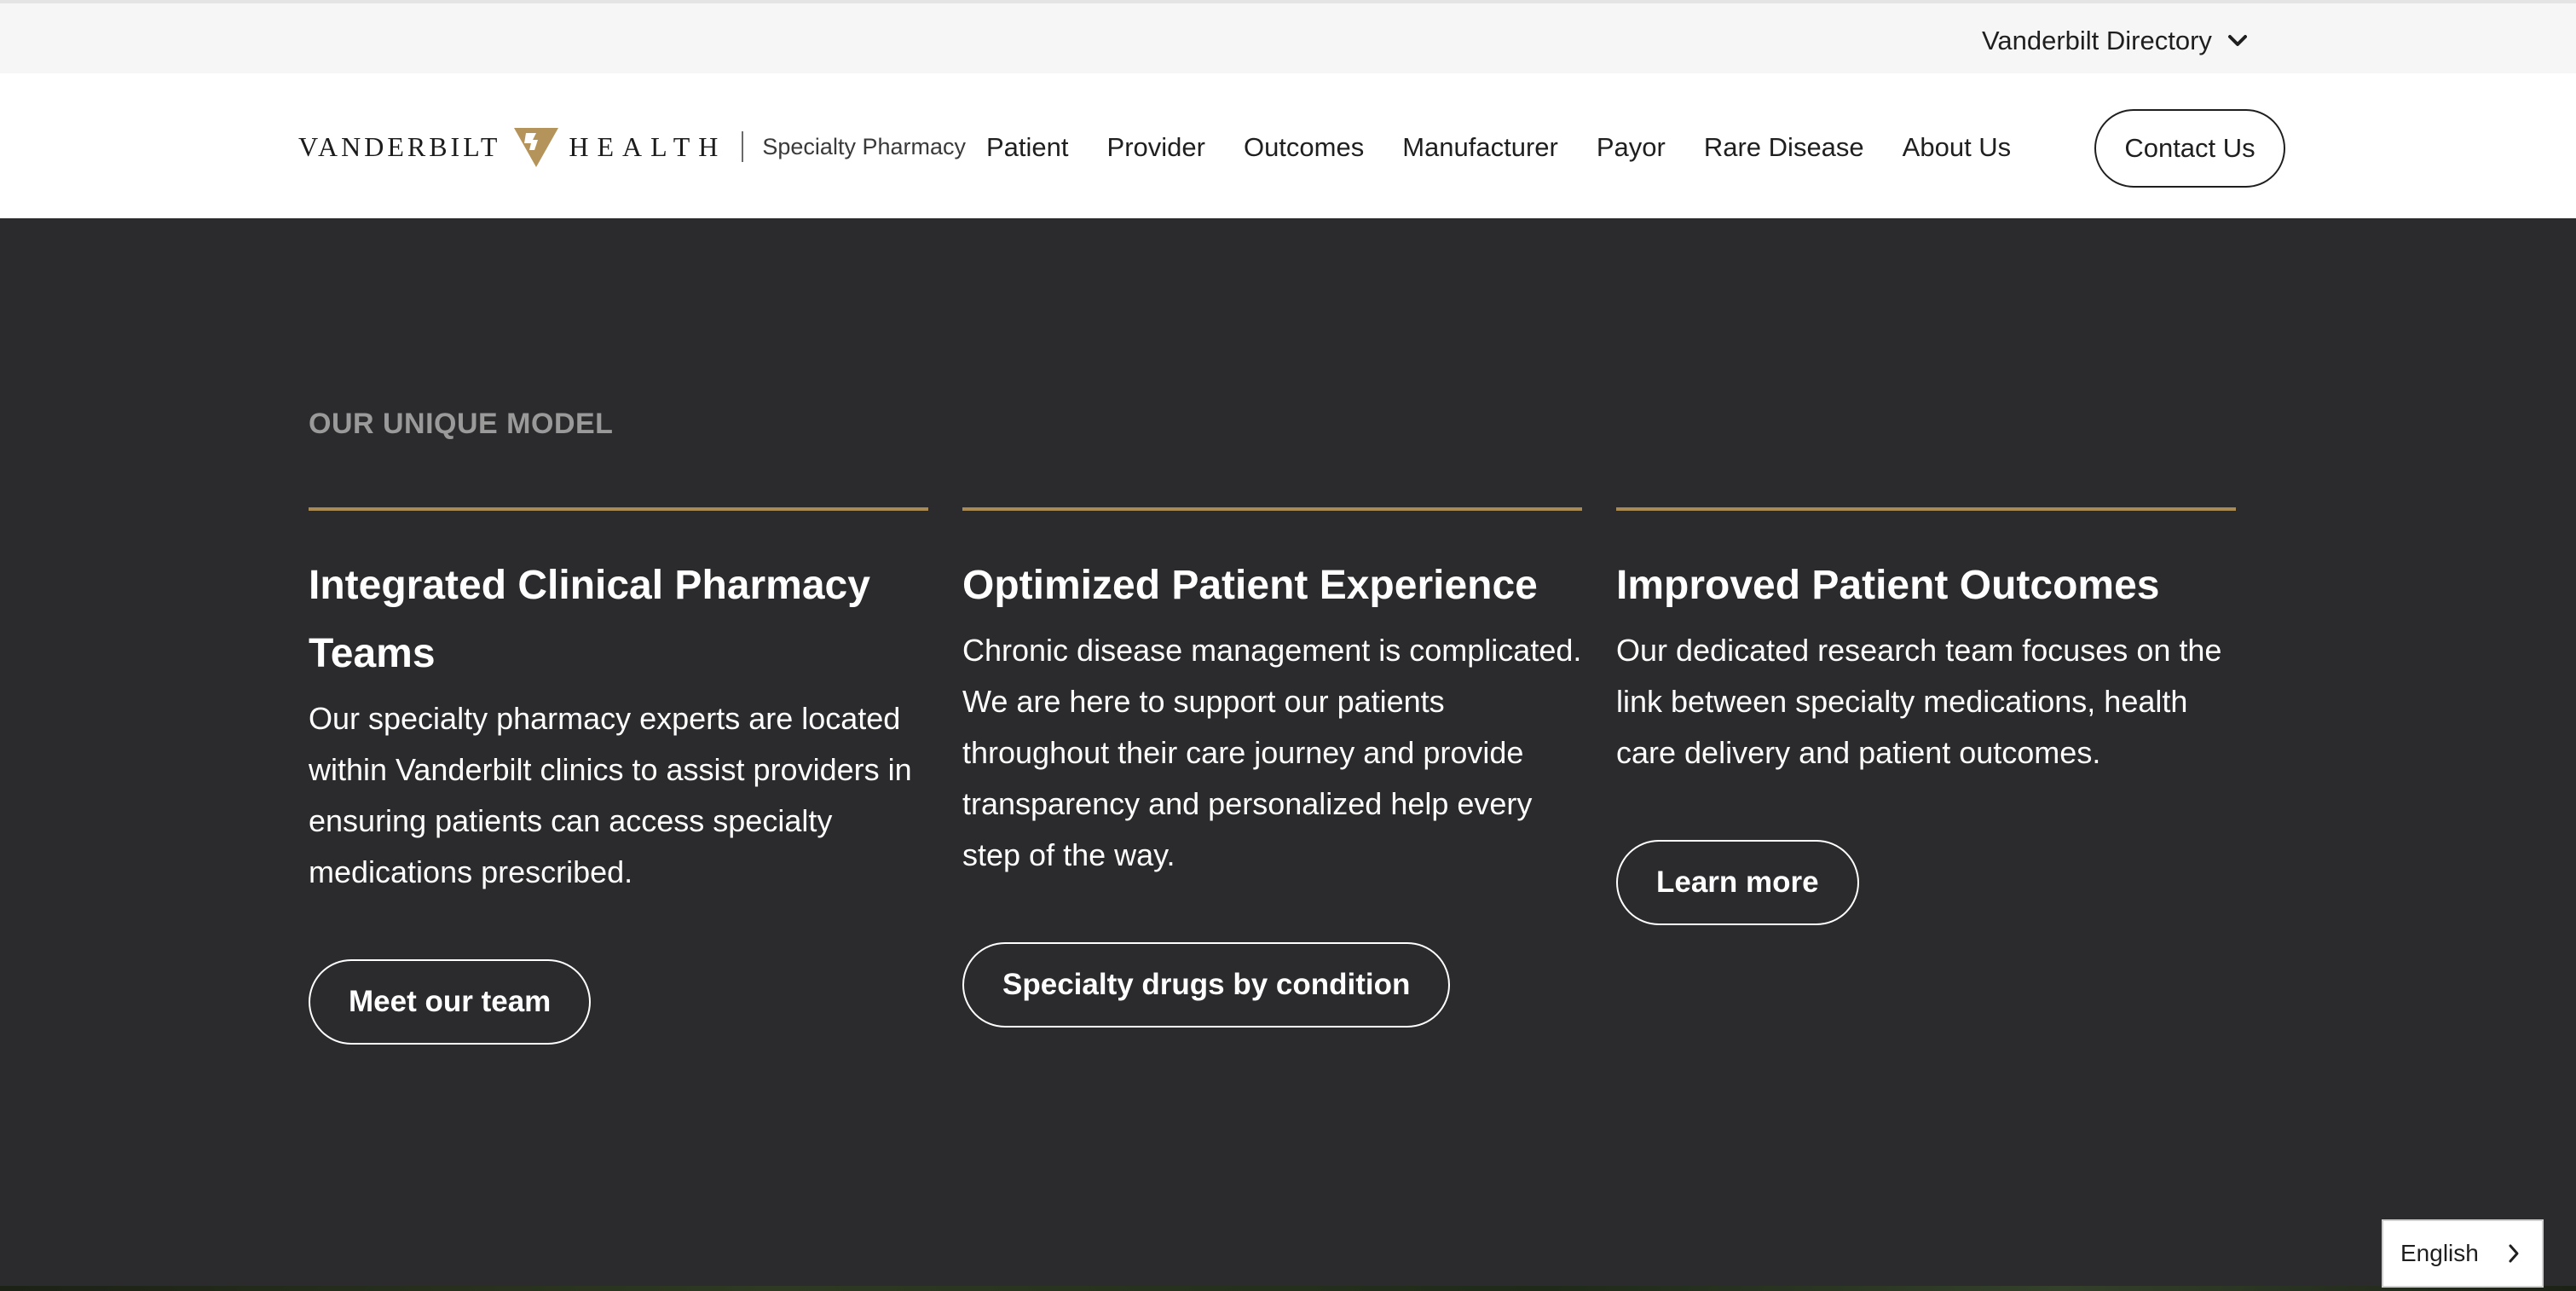 This screenshot has height=1291, width=2576. What do you see at coordinates (1957, 147) in the screenshot?
I see `nav-item-about-us: About Us` at bounding box center [1957, 147].